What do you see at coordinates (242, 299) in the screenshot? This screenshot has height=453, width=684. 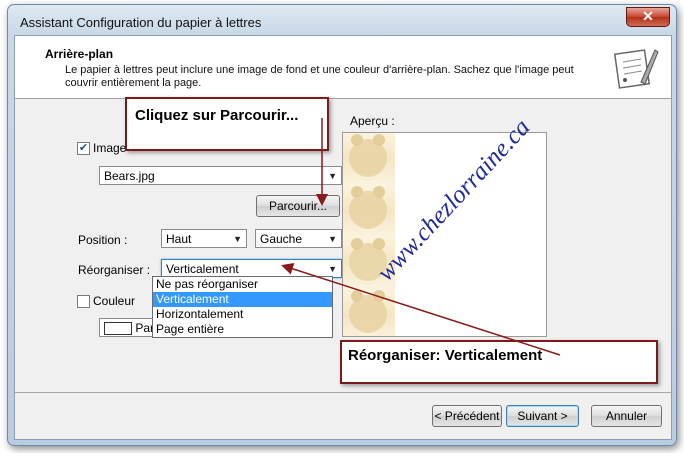 I see `dropdown-option-vertical: Verticalement` at bounding box center [242, 299].